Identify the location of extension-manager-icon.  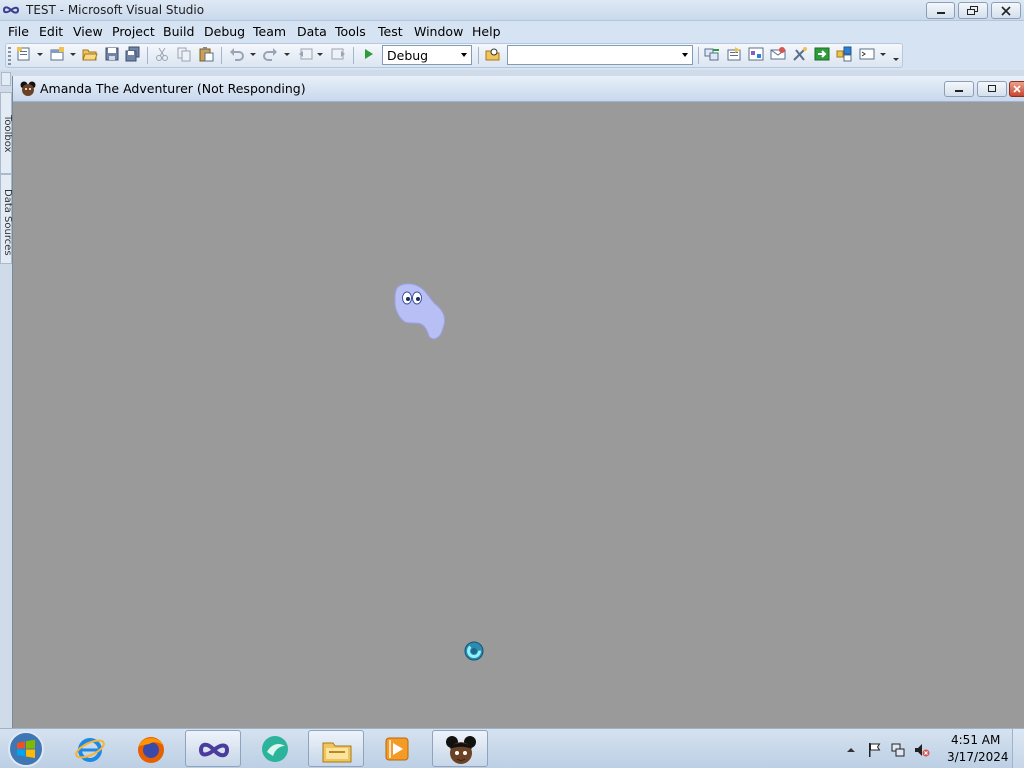
(844, 54).